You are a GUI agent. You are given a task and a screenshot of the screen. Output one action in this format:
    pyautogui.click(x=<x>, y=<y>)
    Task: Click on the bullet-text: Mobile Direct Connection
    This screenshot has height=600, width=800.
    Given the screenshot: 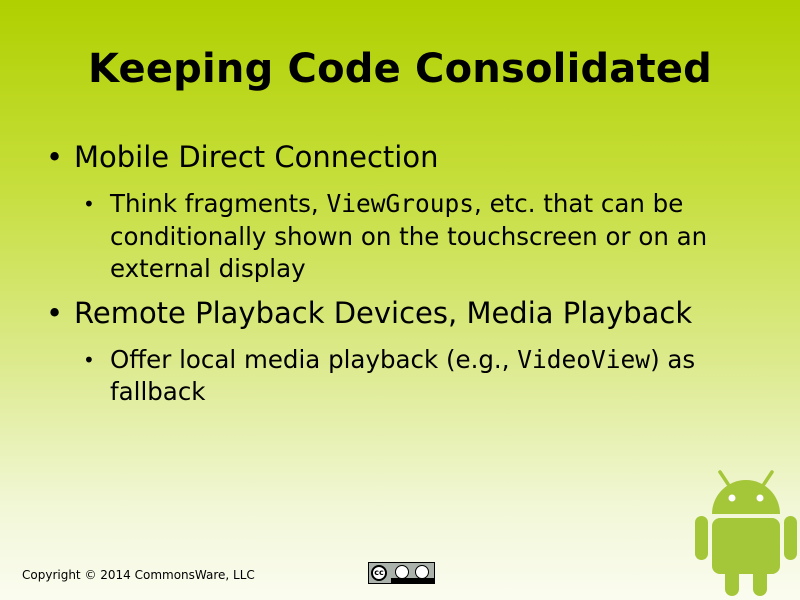 What is the action you would take?
    pyautogui.click(x=256, y=157)
    